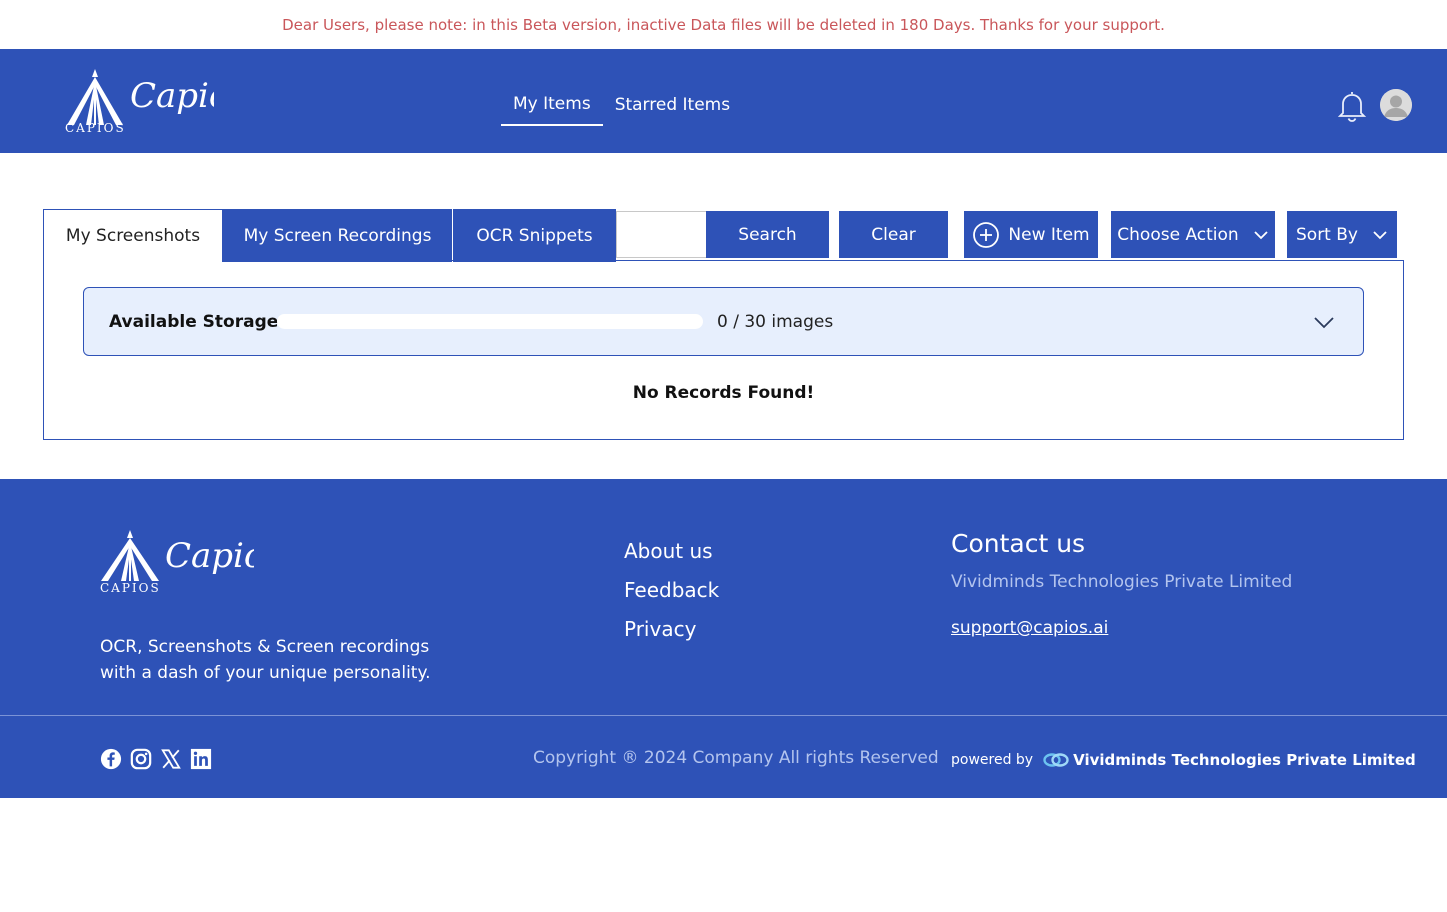 Image resolution: width=1447 pixels, height=912 pixels. Describe the element at coordinates (1396, 105) in the screenshot. I see `avatar` at that location.